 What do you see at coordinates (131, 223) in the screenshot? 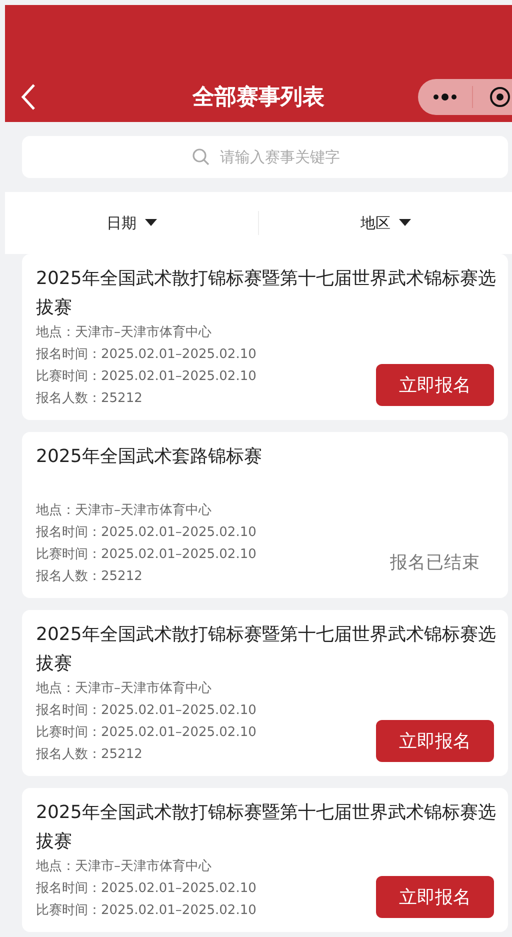
I see `filter-dropdown: 日期` at bounding box center [131, 223].